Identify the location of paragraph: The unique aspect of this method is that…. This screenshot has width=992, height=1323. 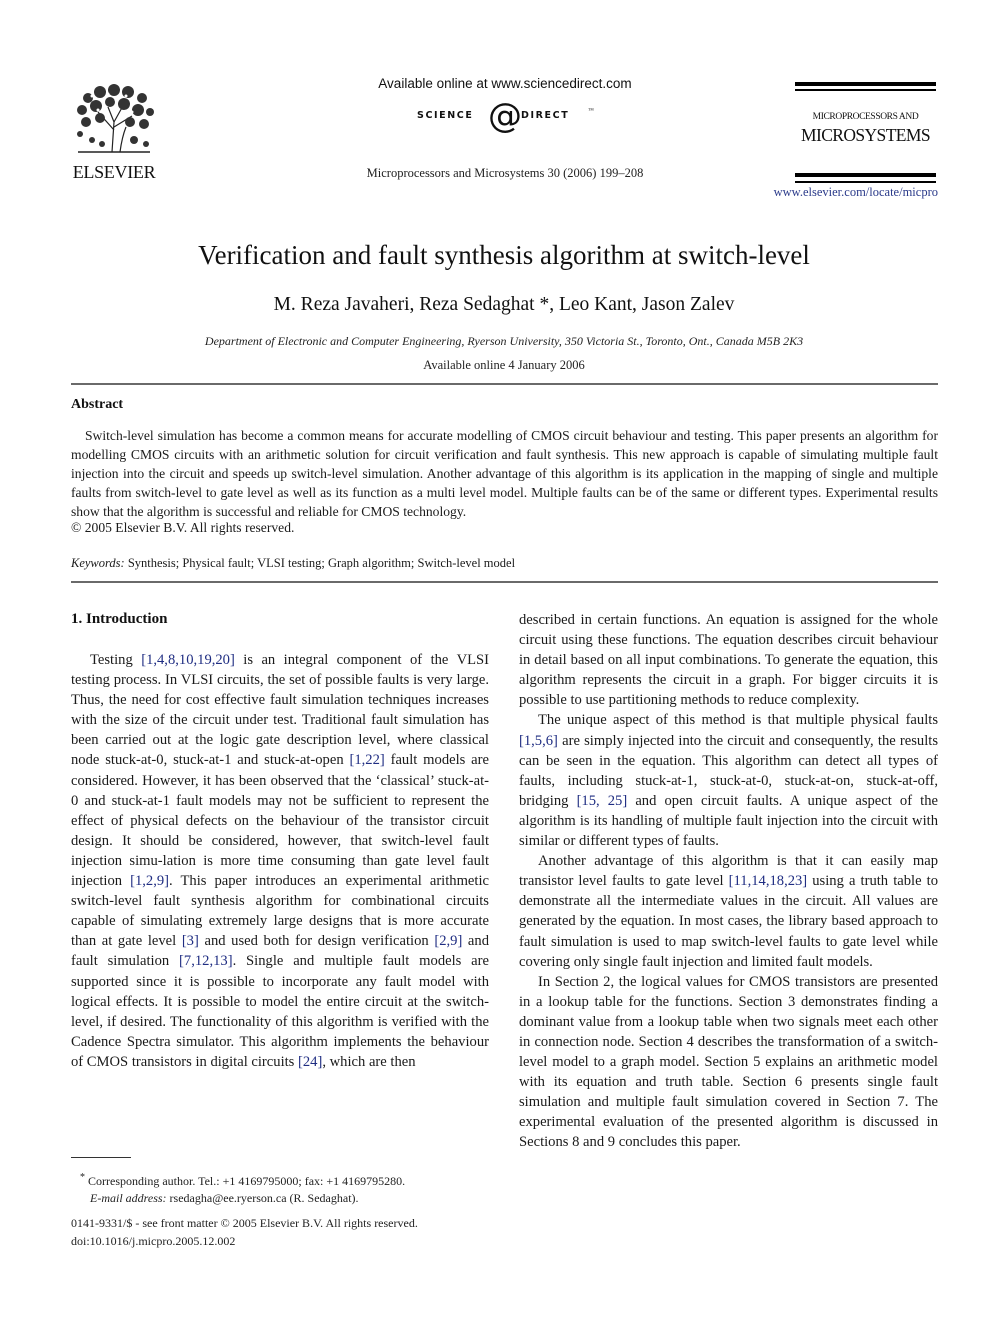
(728, 780).